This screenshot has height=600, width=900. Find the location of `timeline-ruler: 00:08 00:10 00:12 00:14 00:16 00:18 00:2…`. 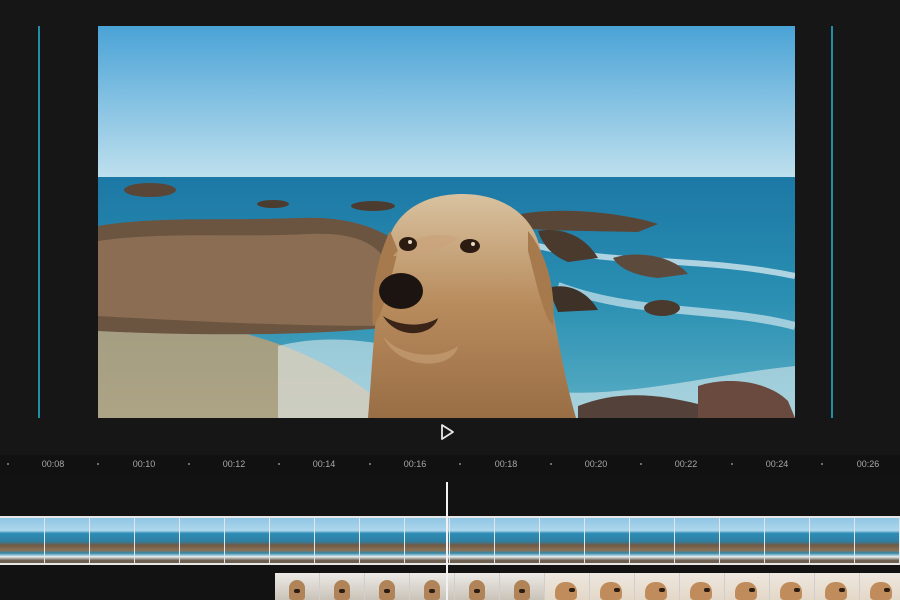

timeline-ruler: 00:08 00:10 00:12 00:14 00:16 00:18 00:2… is located at coordinates (450, 465).